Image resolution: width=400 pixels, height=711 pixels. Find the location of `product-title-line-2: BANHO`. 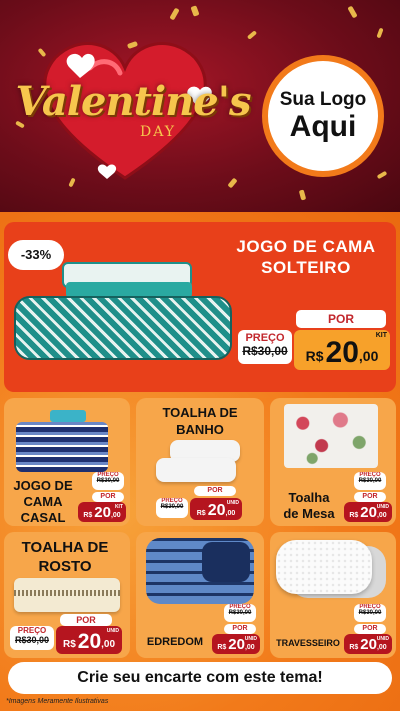

product-title-line-2: BANHO is located at coordinates (200, 429).